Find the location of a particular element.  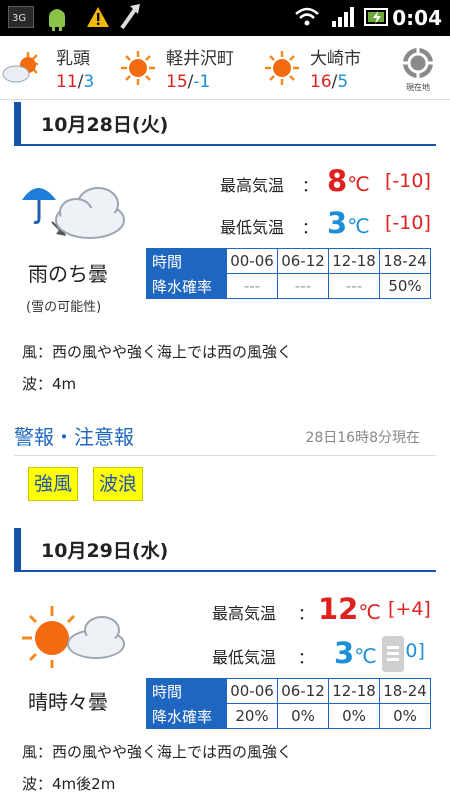

day-header: 10月29日(水) is located at coordinates (225, 550).